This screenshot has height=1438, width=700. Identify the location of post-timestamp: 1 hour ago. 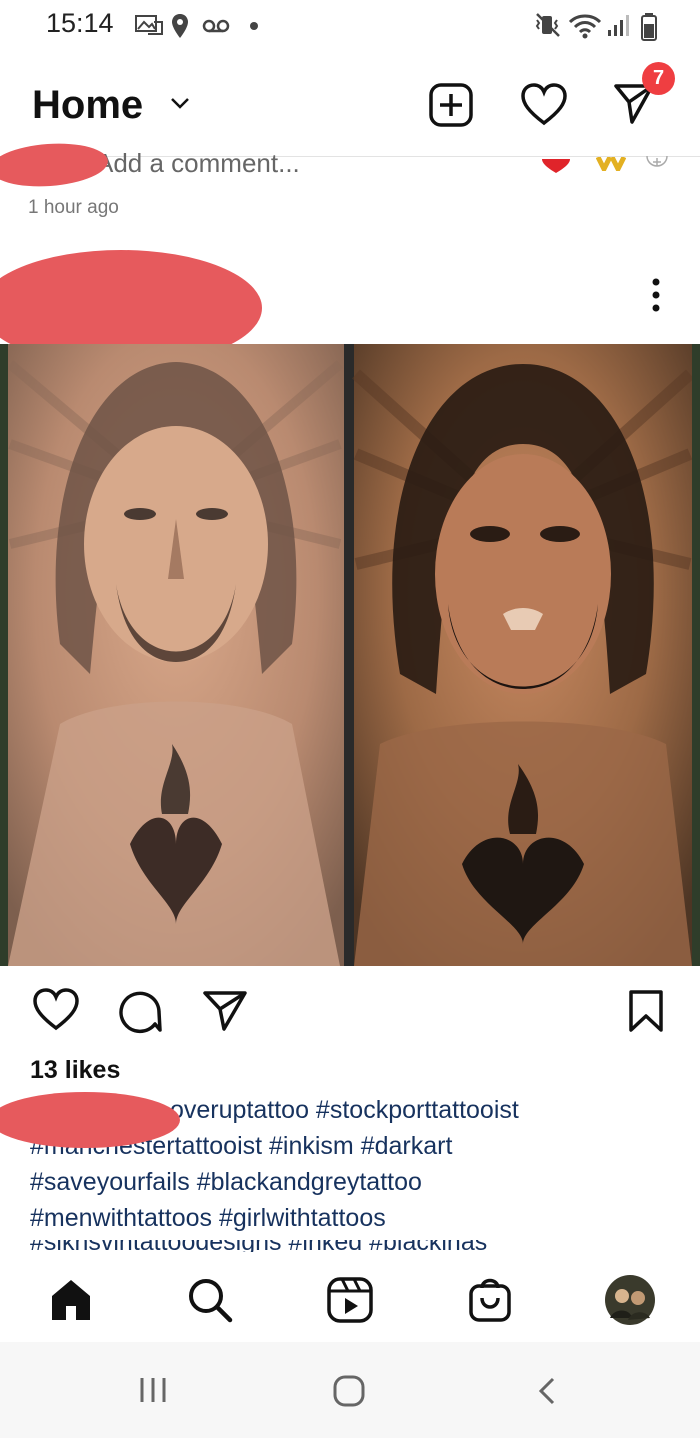
(73, 207).